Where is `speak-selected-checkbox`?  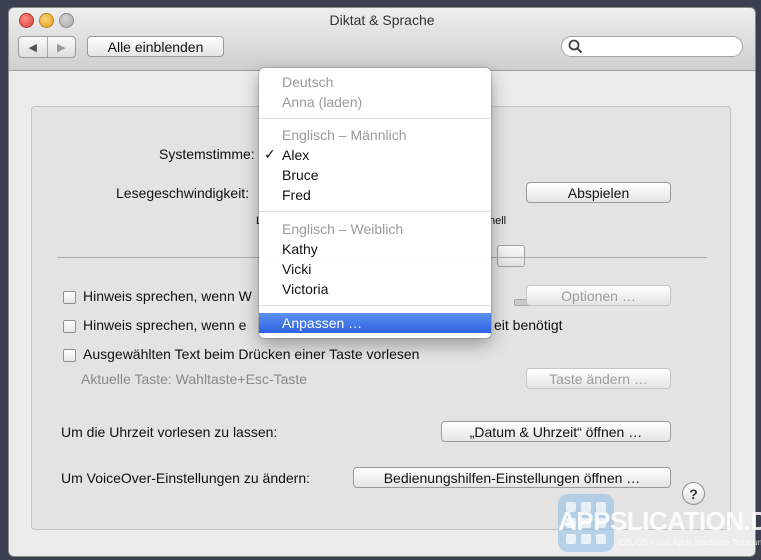
speak-selected-checkbox is located at coordinates (69, 355).